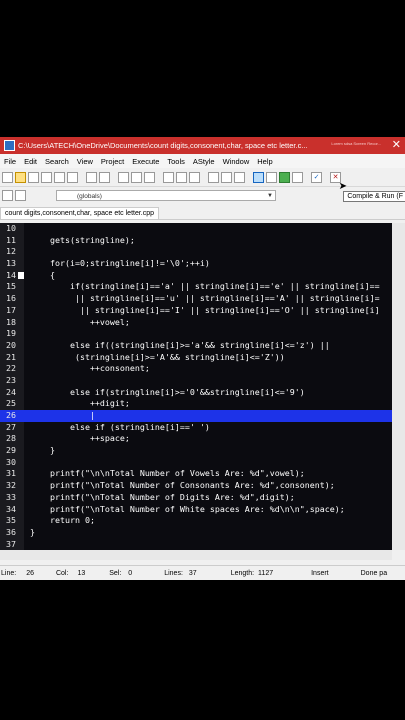  Describe the element at coordinates (168, 177) in the screenshot. I see `goto-line-icon` at that location.